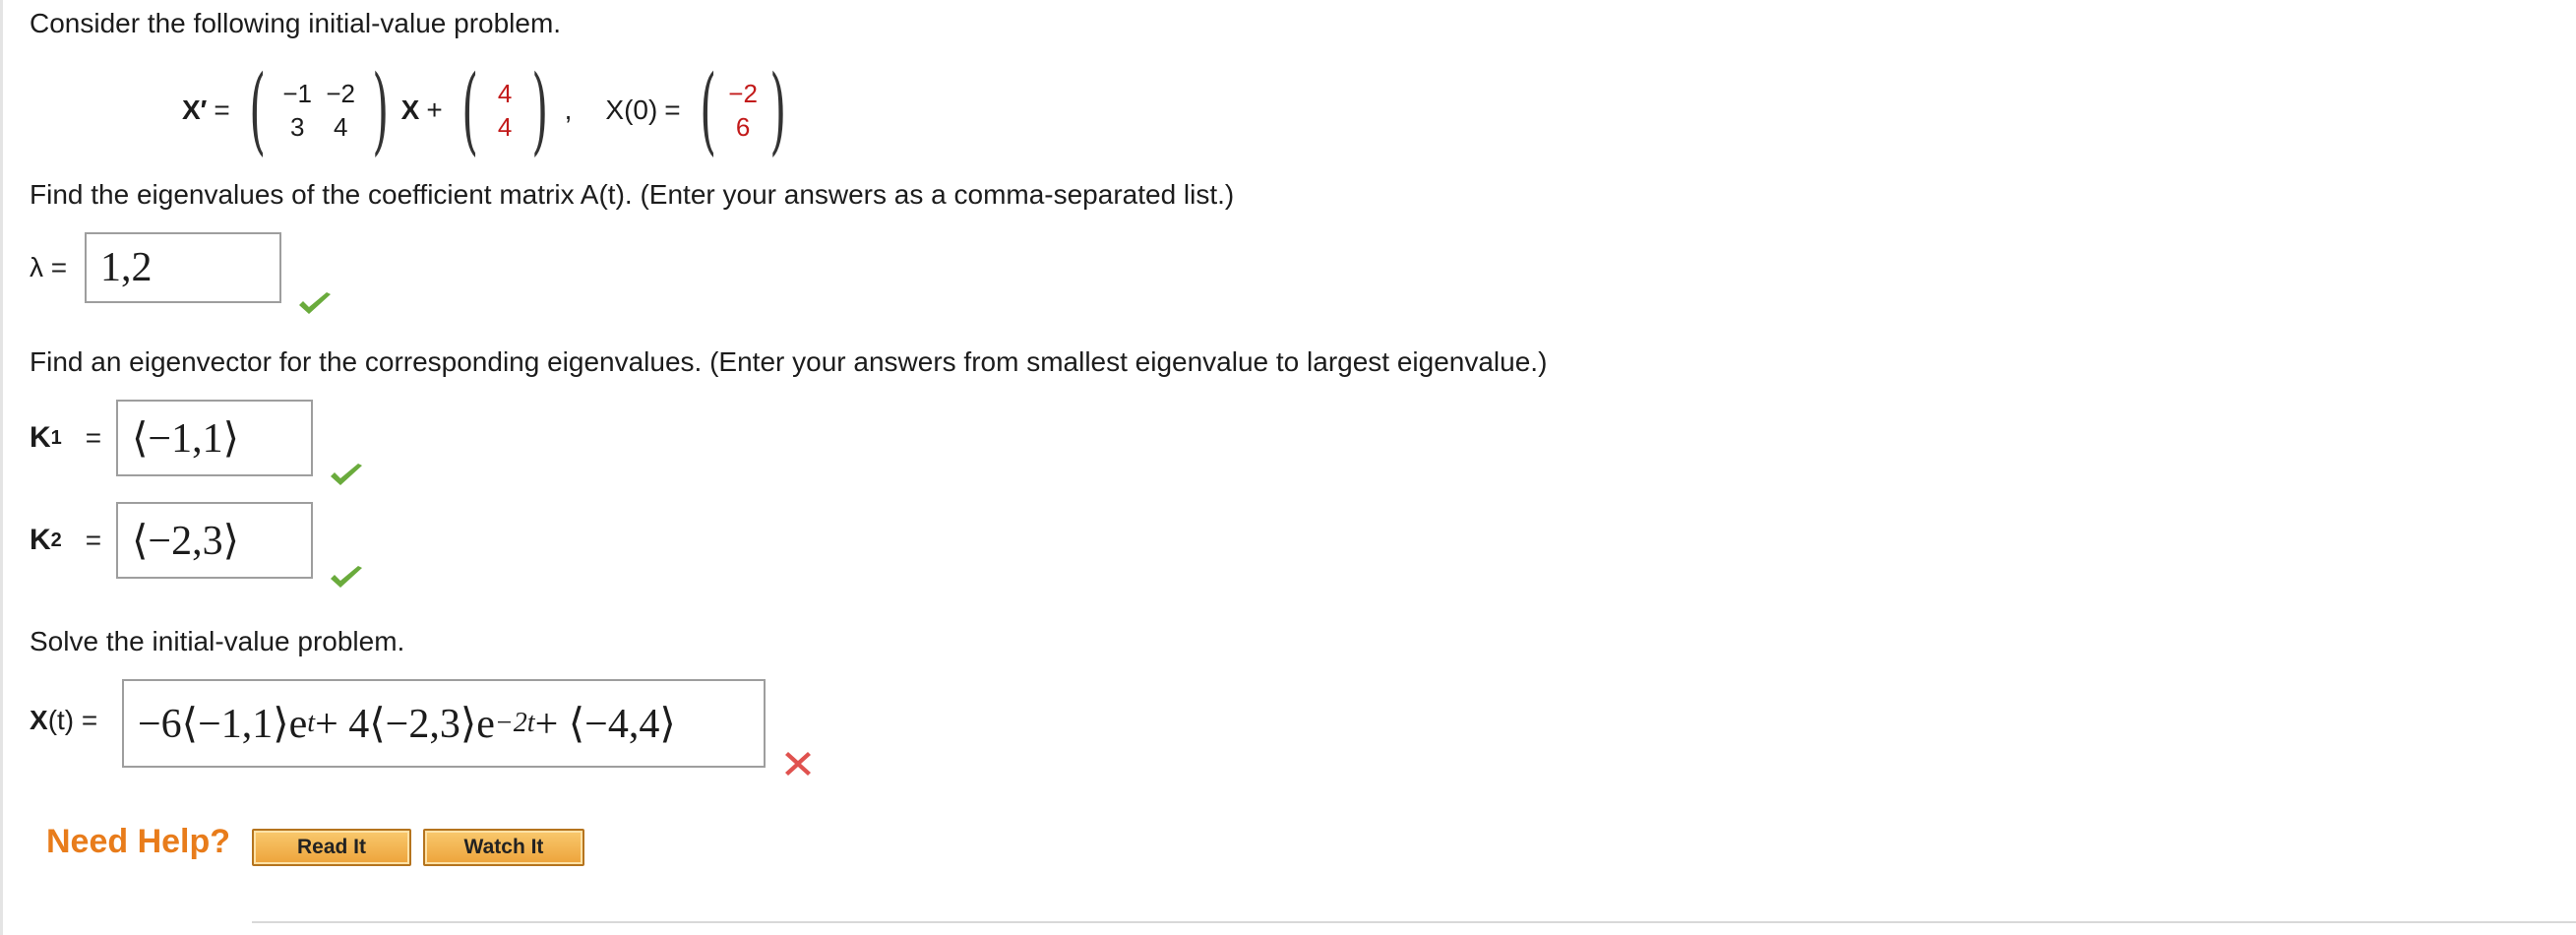  I want to click on vector-cell: 6, so click(743, 126).